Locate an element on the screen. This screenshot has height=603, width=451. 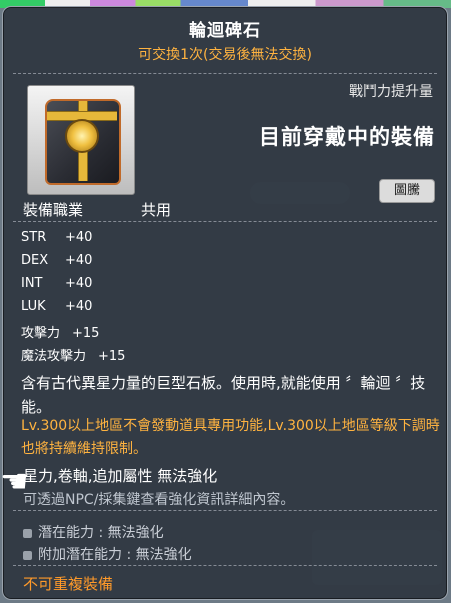
stat-row: 攻擊力 +15 is located at coordinates (60, 333).